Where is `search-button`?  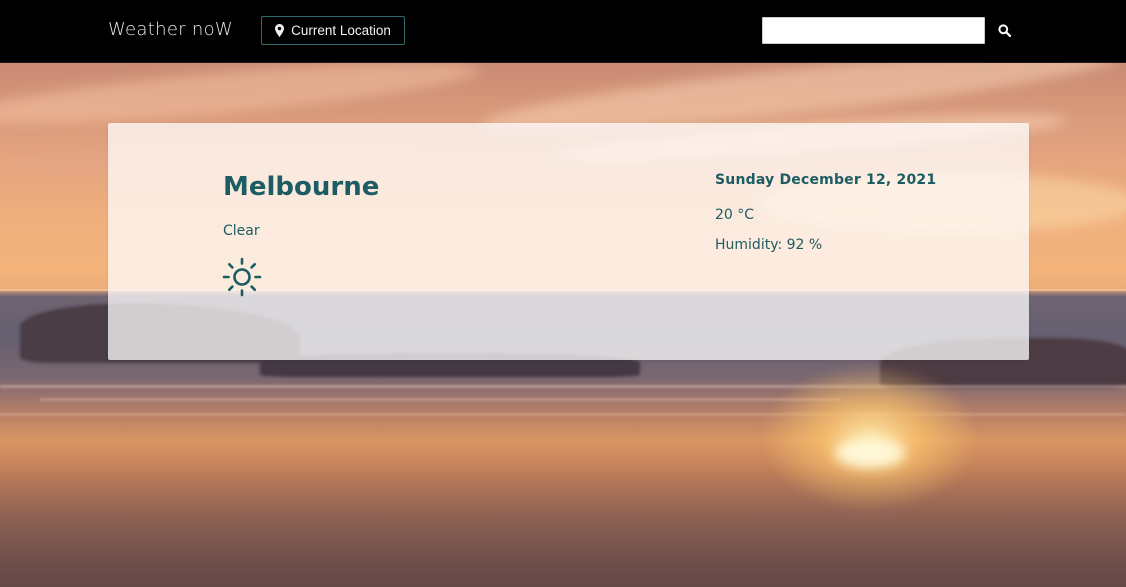 search-button is located at coordinates (1004, 30).